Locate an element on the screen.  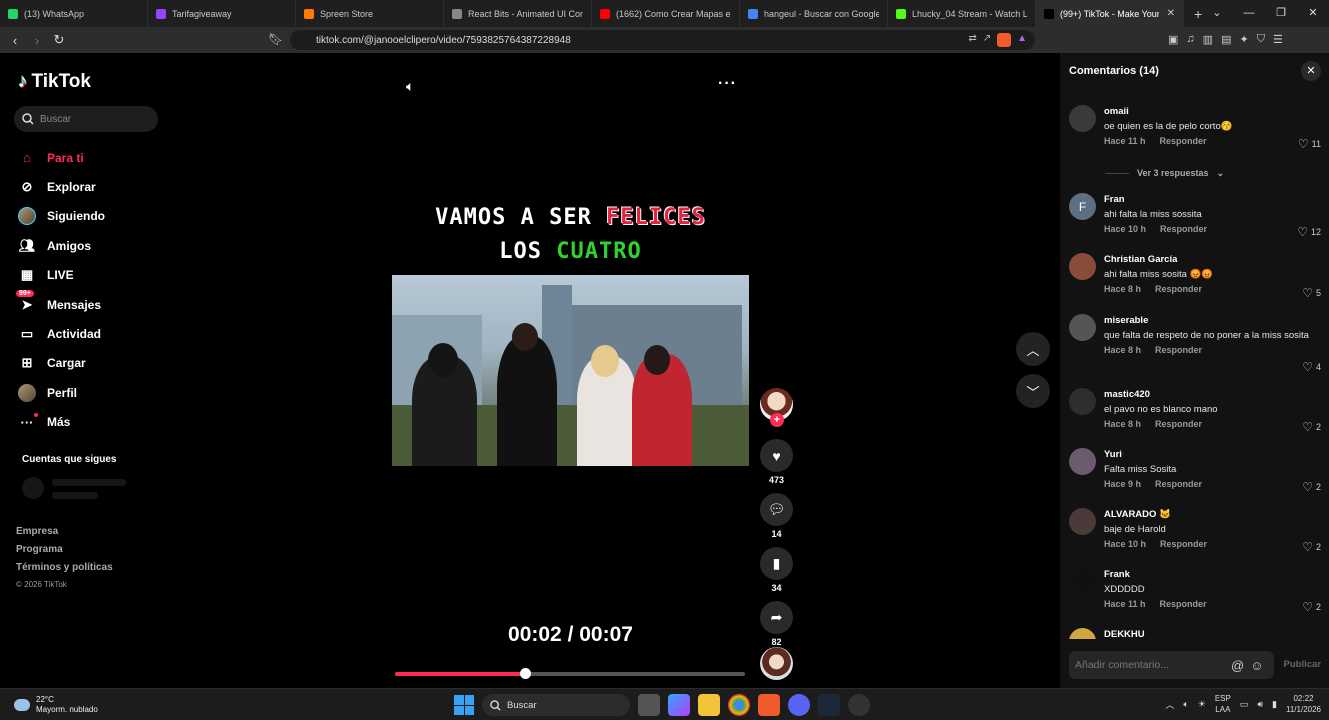
clock: 02:22 11/1/2026 is located at coordinates (1303, 704).